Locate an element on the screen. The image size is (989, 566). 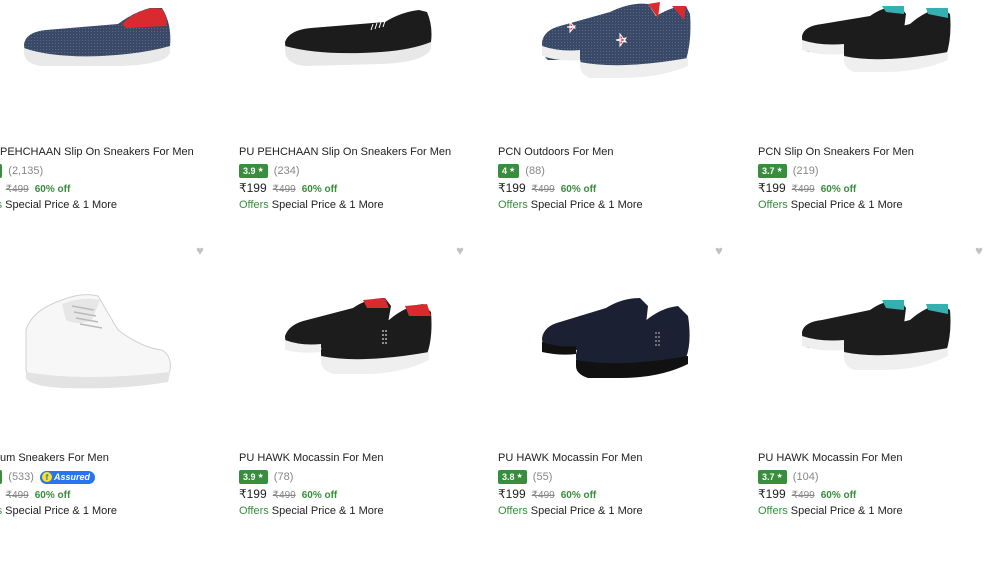
review-count: (234) is located at coordinates (286, 171).